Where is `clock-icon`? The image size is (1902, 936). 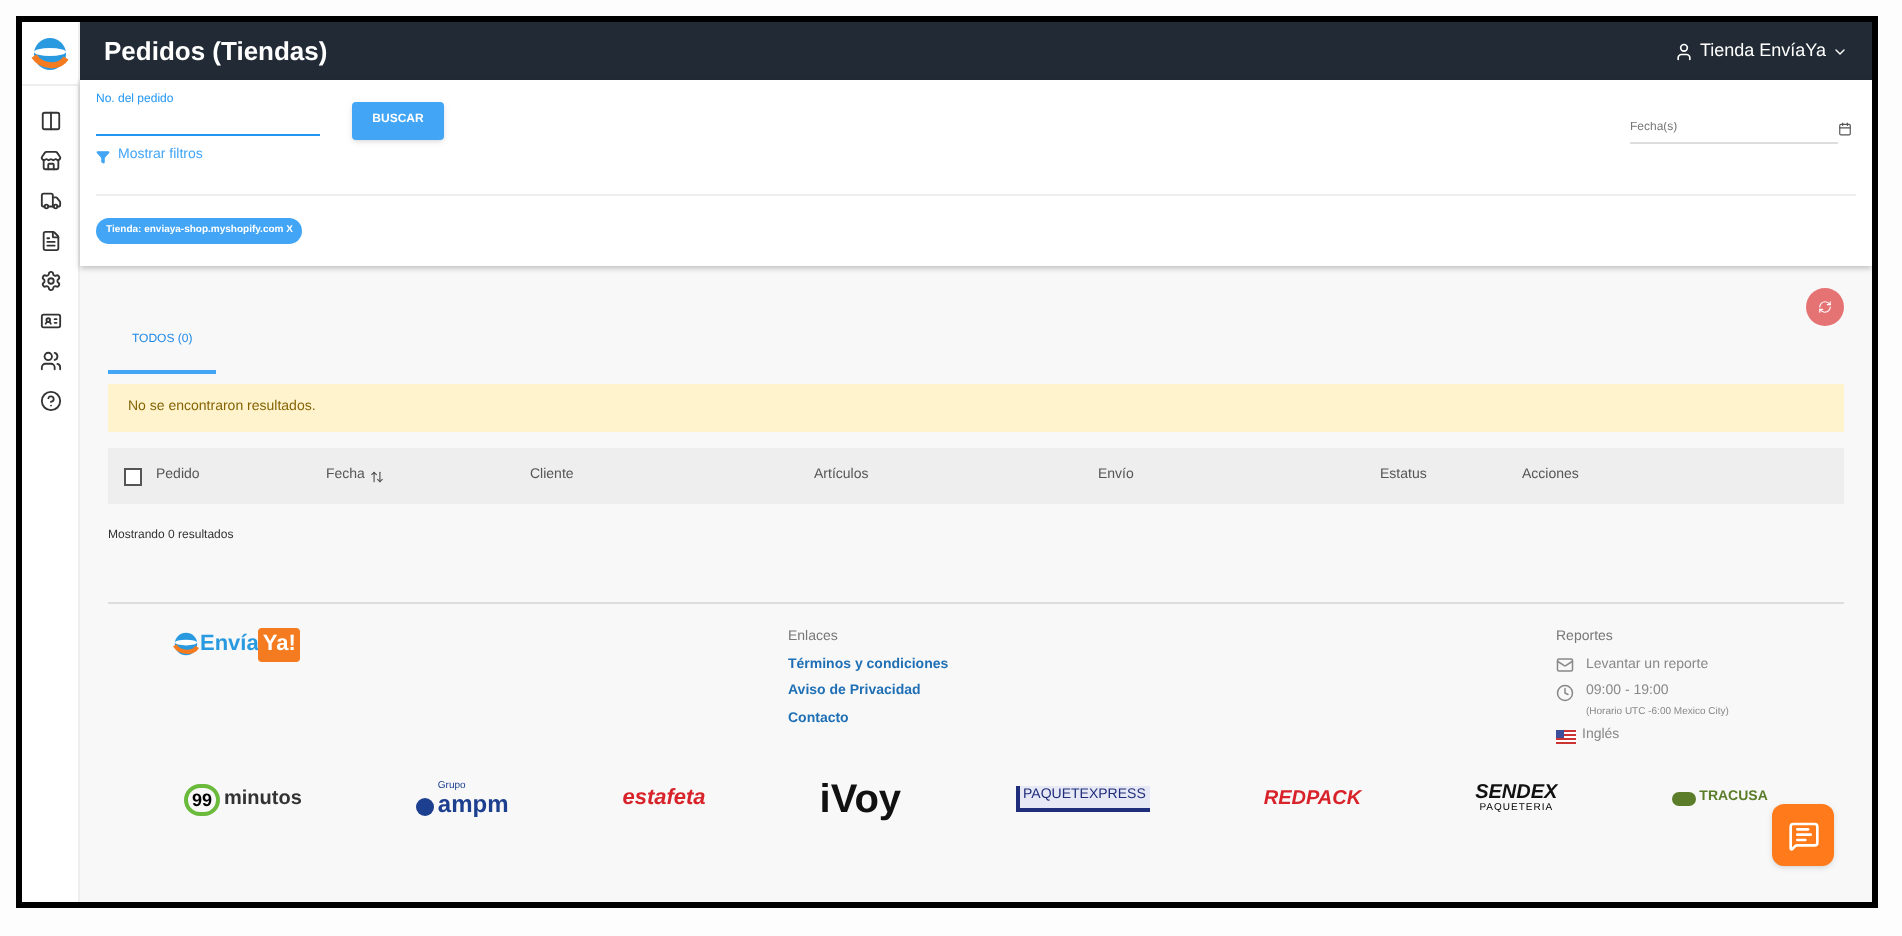 clock-icon is located at coordinates (1565, 692).